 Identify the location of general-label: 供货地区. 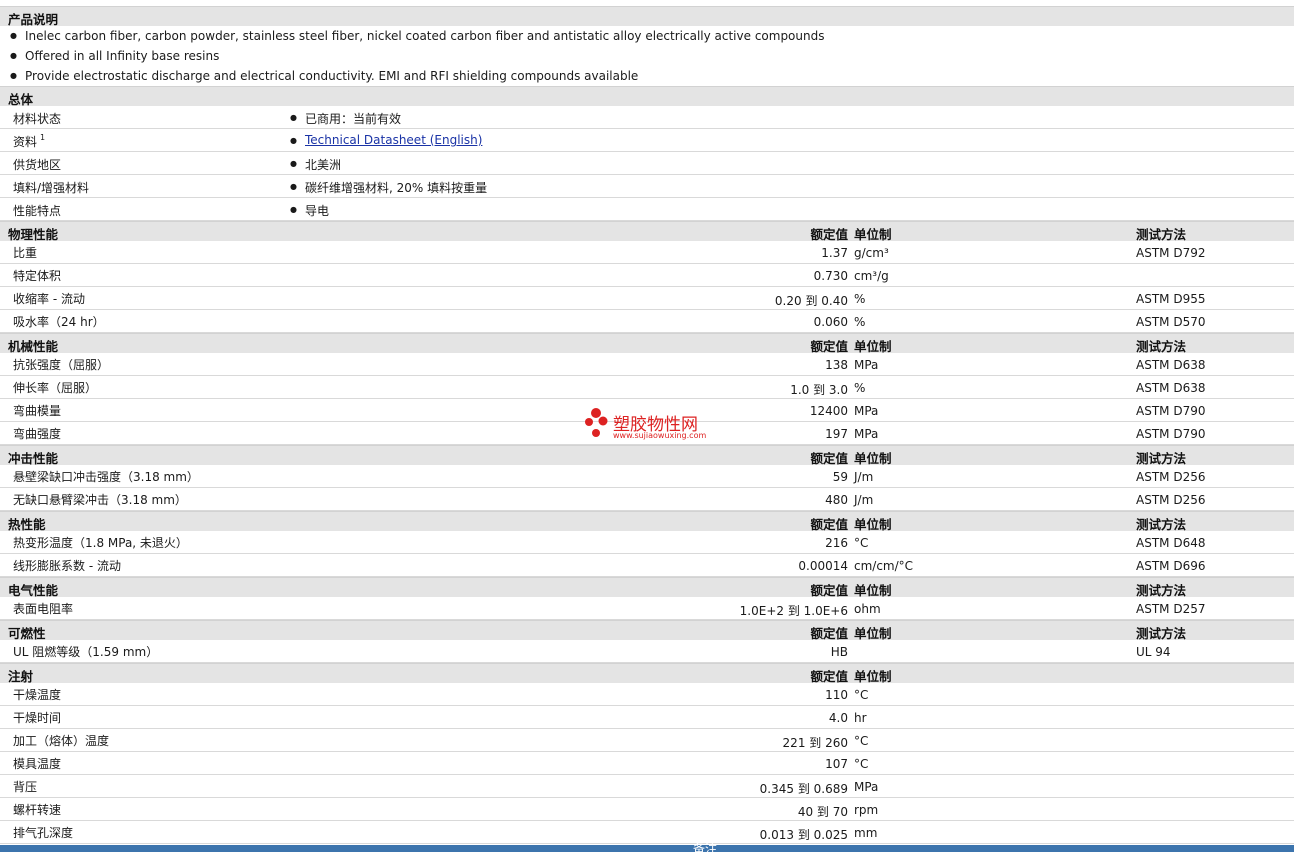
(37, 164).